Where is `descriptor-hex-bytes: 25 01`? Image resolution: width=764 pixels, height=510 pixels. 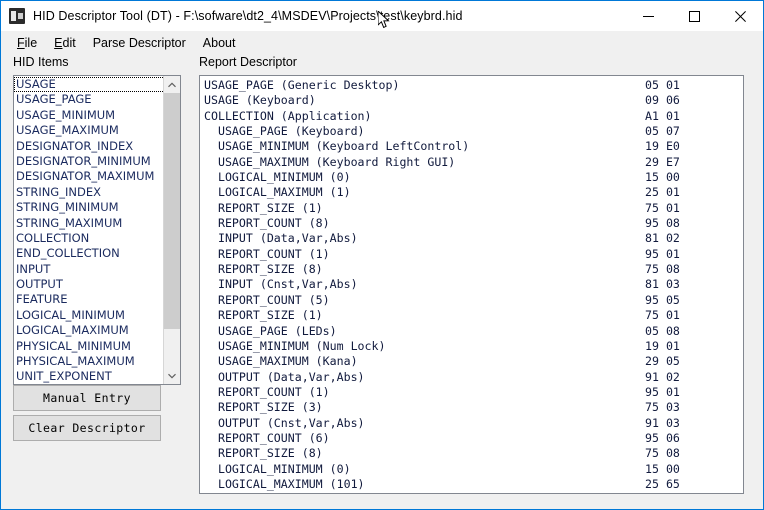
descriptor-hex-bytes: 25 01 is located at coordinates (662, 192).